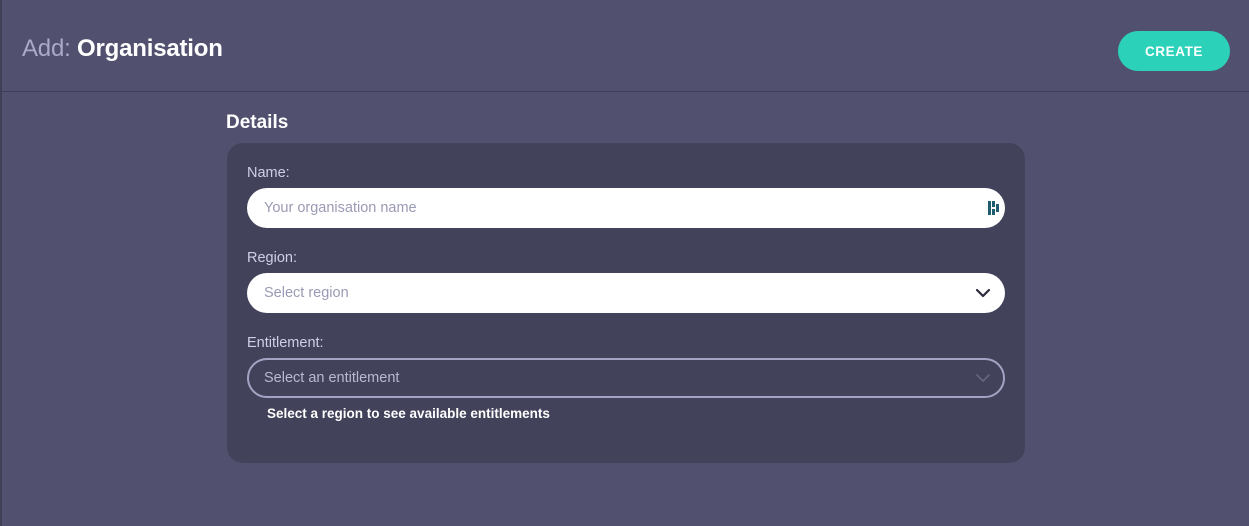  Describe the element at coordinates (626, 378) in the screenshot. I see `entitlement-select: Select an entitlement` at that location.